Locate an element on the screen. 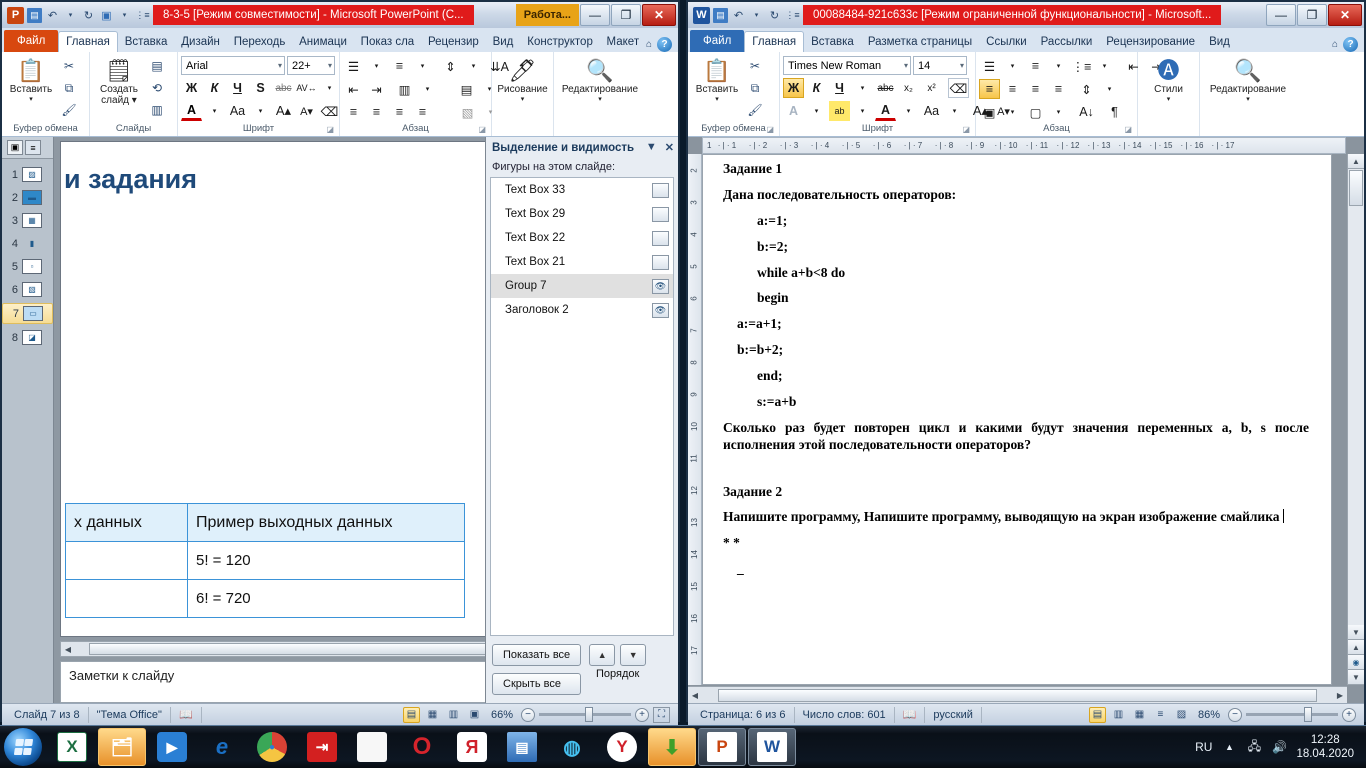  scroll-left-icon: ◀ is located at coordinates (695, 695).